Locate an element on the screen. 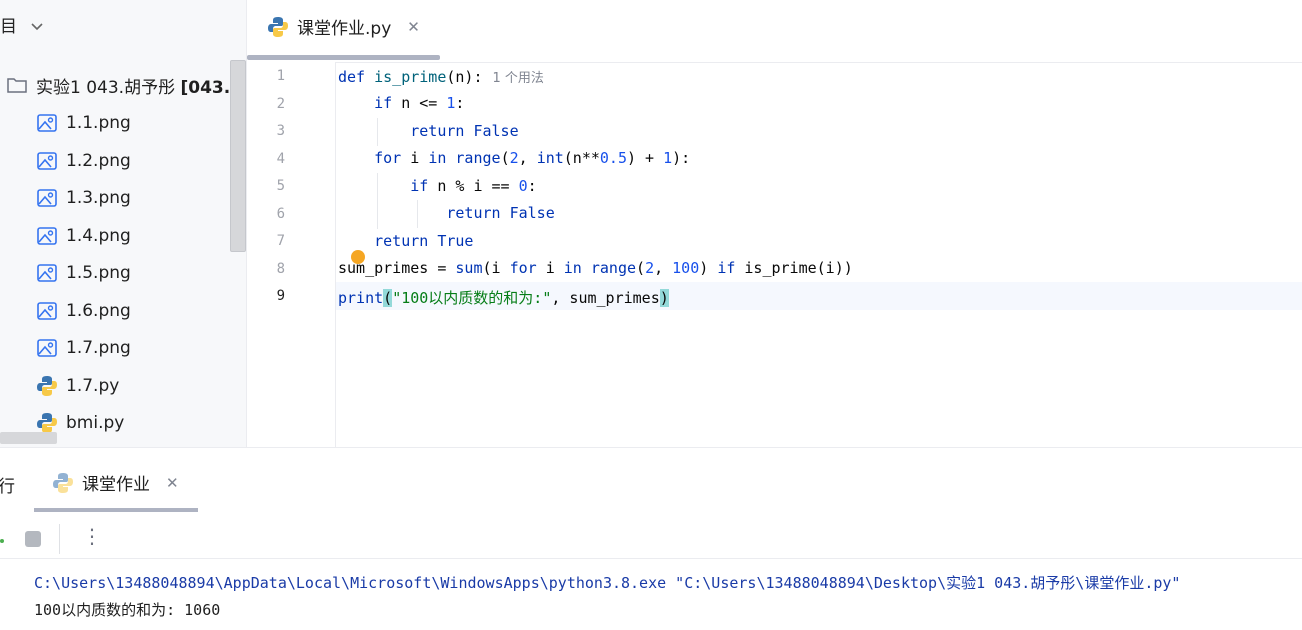 This screenshot has height=630, width=1302. tree-file-item: 1.3.png is located at coordinates (83, 198).